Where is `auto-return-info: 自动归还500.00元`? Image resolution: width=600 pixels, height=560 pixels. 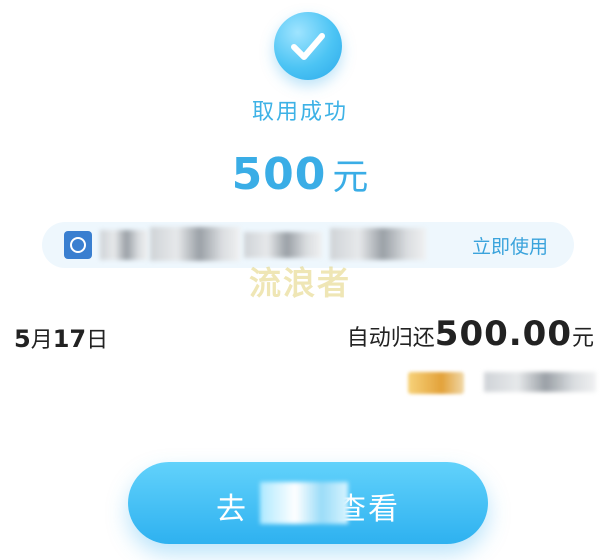
auto-return-info: 自动归还500.00元 is located at coordinates (470, 334).